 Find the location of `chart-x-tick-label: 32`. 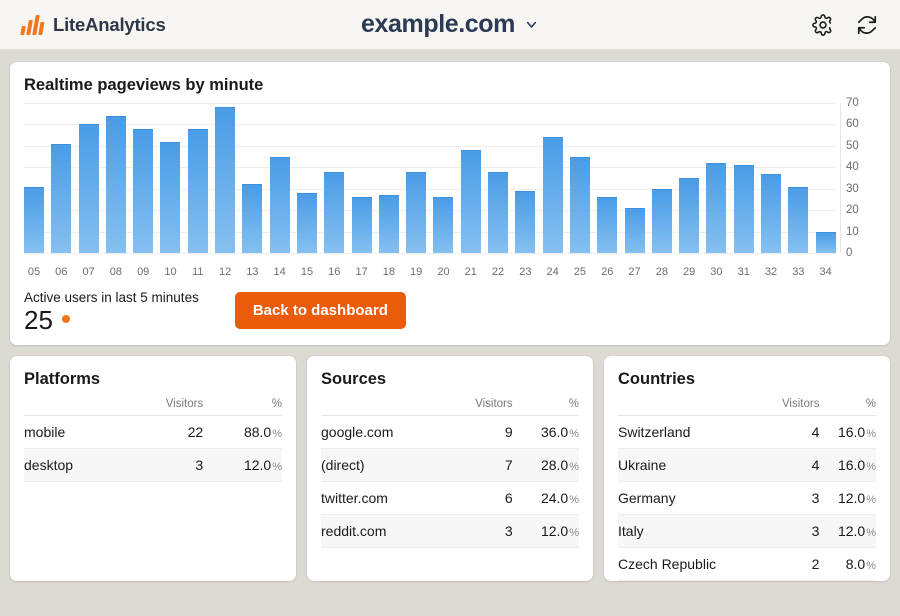

chart-x-tick-label: 32 is located at coordinates (771, 272).